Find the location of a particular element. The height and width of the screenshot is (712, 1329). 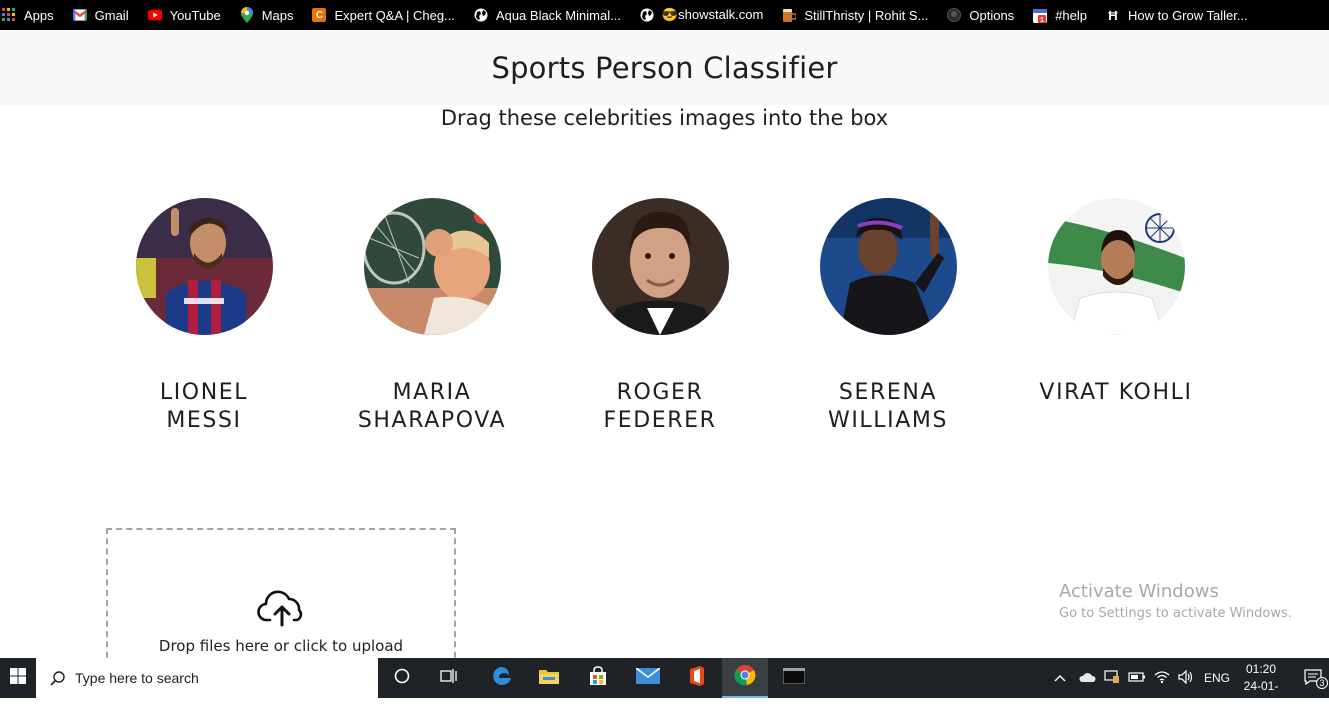

gmail-icon is located at coordinates (79, 15).